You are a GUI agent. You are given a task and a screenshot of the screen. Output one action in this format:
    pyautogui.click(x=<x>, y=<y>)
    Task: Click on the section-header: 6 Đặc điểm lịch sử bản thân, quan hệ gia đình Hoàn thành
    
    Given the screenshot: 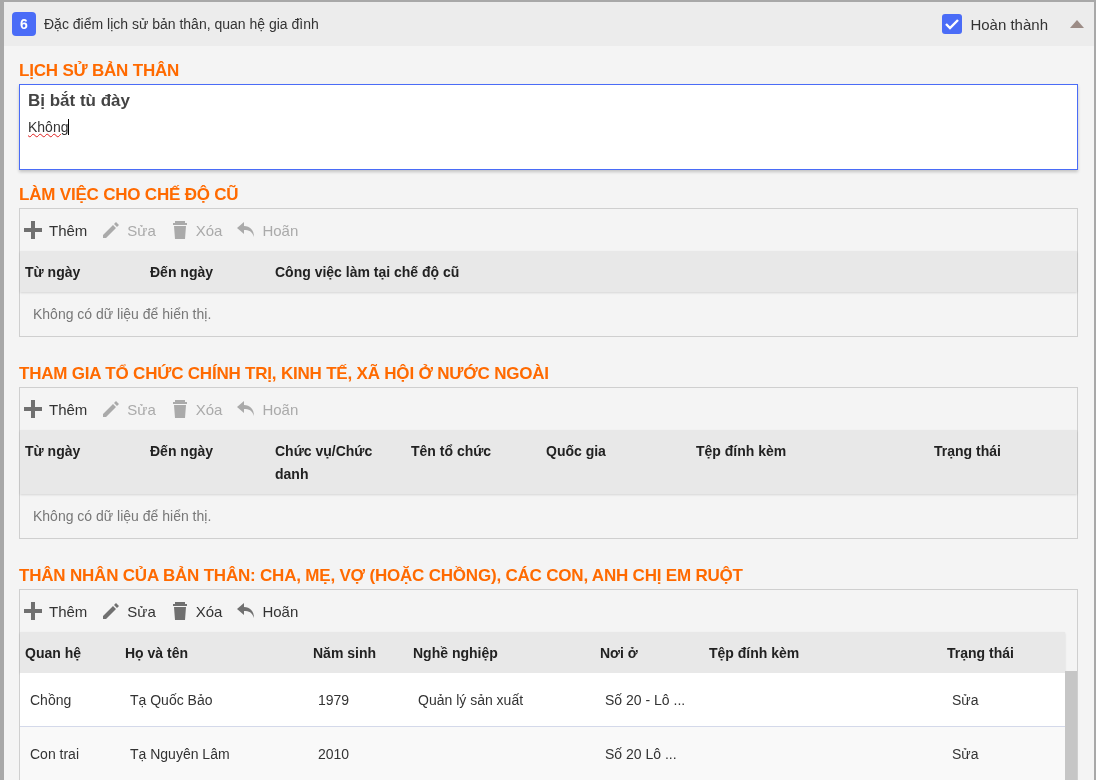 What is the action you would take?
    pyautogui.click(x=549, y=24)
    